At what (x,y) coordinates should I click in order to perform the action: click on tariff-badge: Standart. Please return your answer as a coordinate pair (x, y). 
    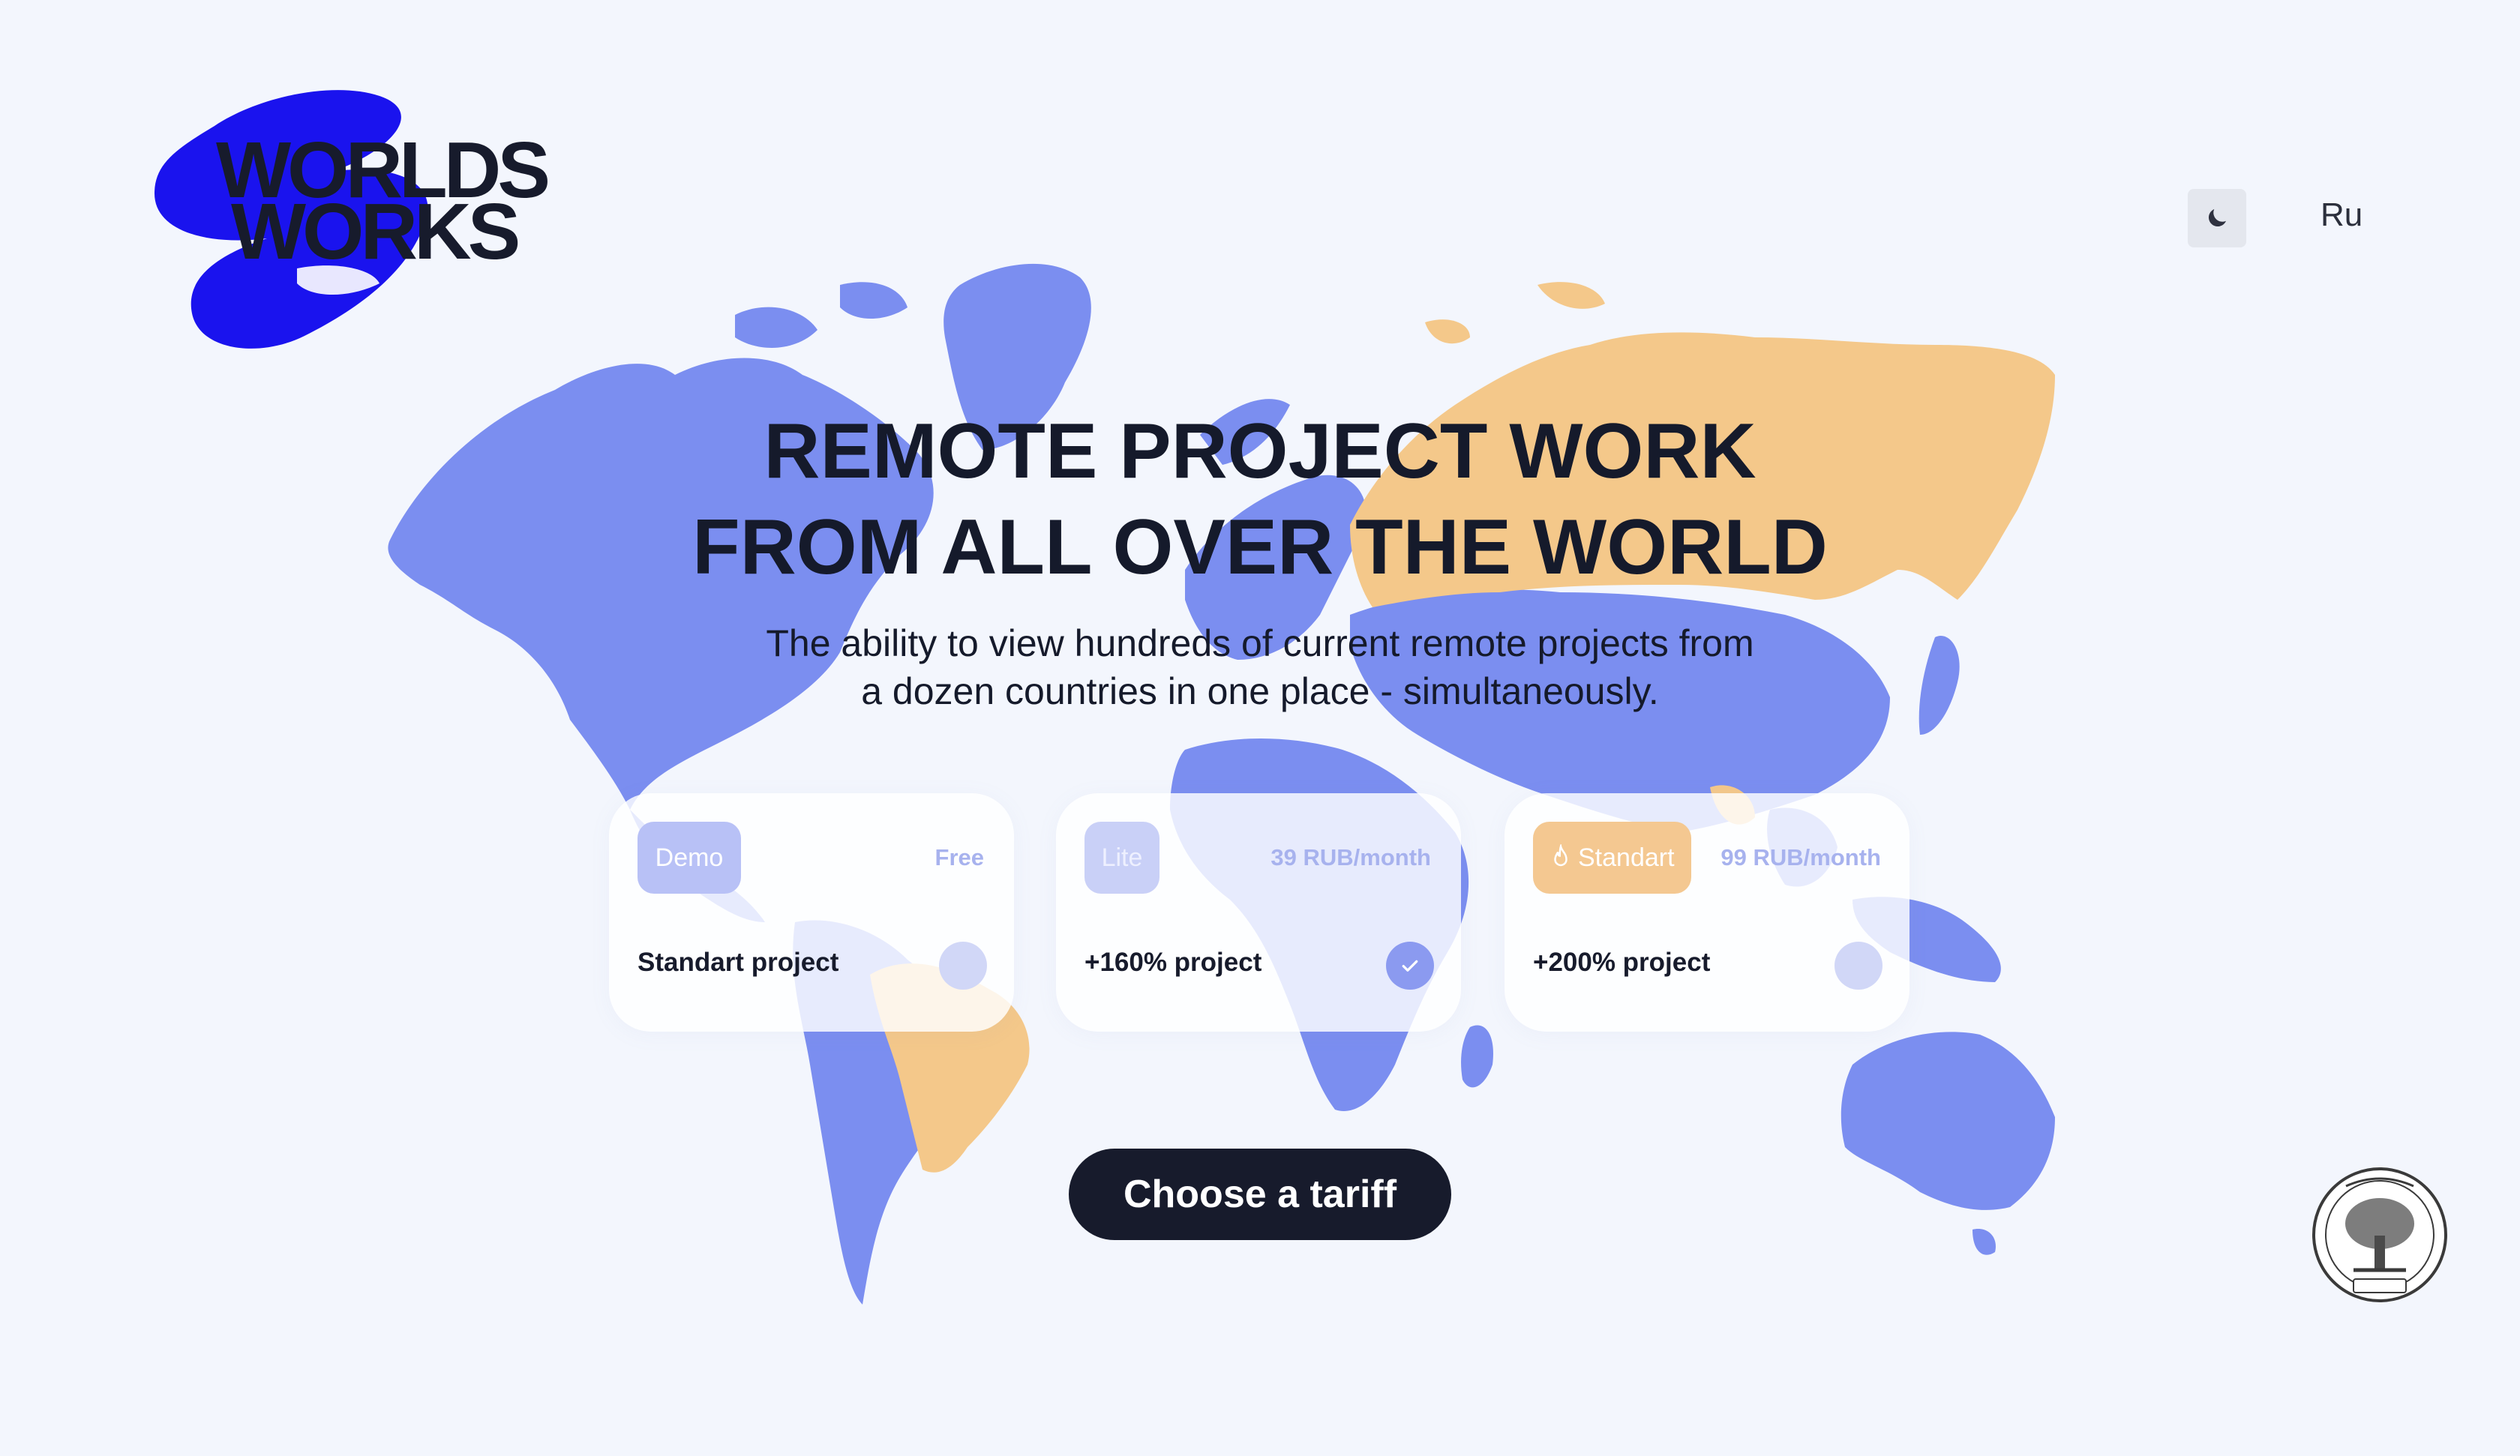
    Looking at the image, I should click on (1612, 858).